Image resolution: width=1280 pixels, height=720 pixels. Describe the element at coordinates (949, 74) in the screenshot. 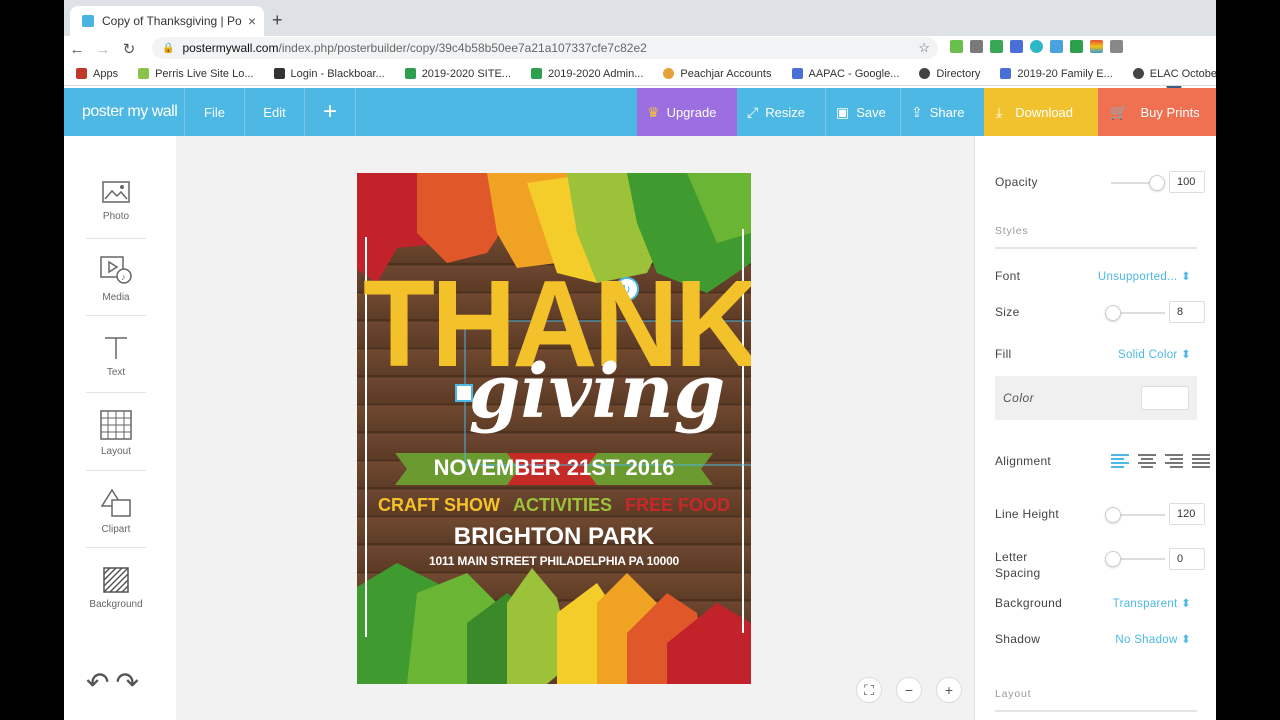

I see `bookmark-item: Directory` at that location.